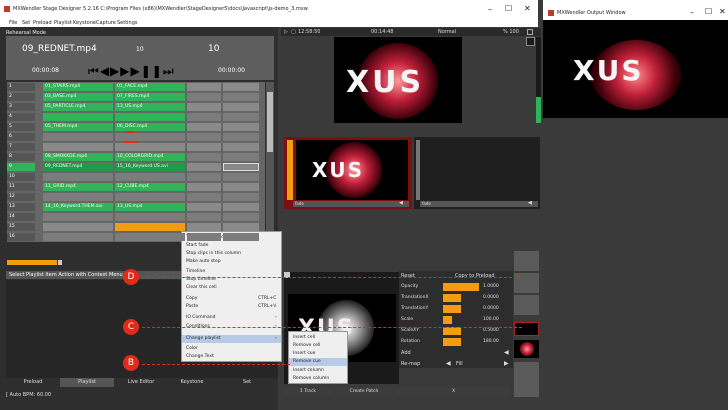 Image resolution: width=728 pixels, height=410 pixels. I want to click on row-number: 3, so click(21, 107).